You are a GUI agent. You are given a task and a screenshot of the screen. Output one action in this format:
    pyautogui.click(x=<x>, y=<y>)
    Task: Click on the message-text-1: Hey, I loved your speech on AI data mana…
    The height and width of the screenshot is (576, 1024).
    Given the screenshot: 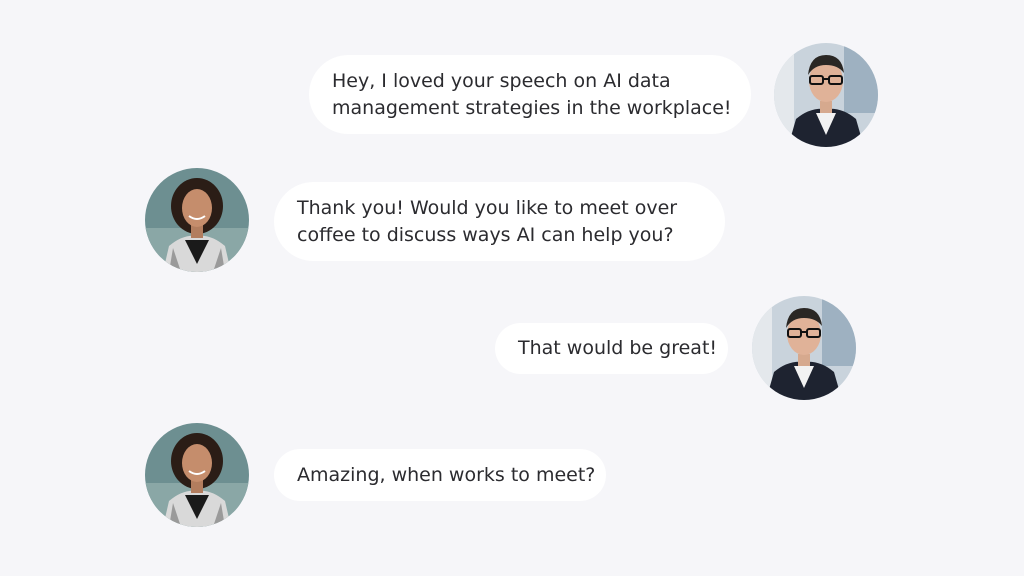 What is the action you would take?
    pyautogui.click(x=532, y=95)
    